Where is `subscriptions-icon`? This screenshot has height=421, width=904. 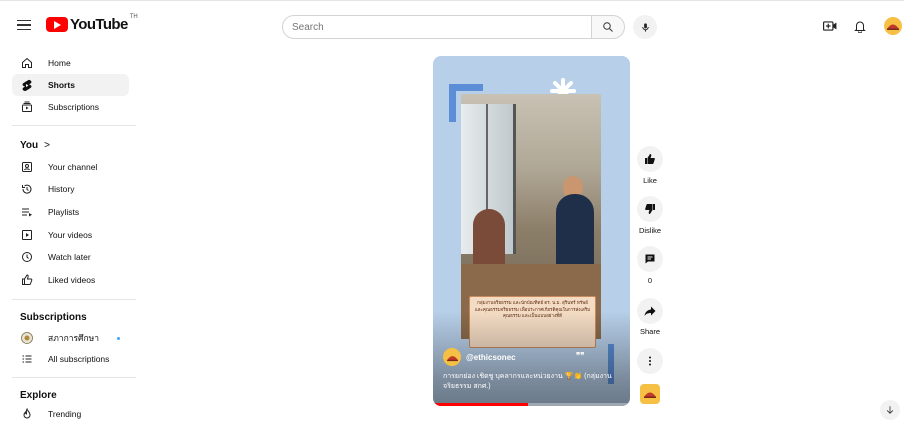
subscriptions-icon is located at coordinates (27, 107).